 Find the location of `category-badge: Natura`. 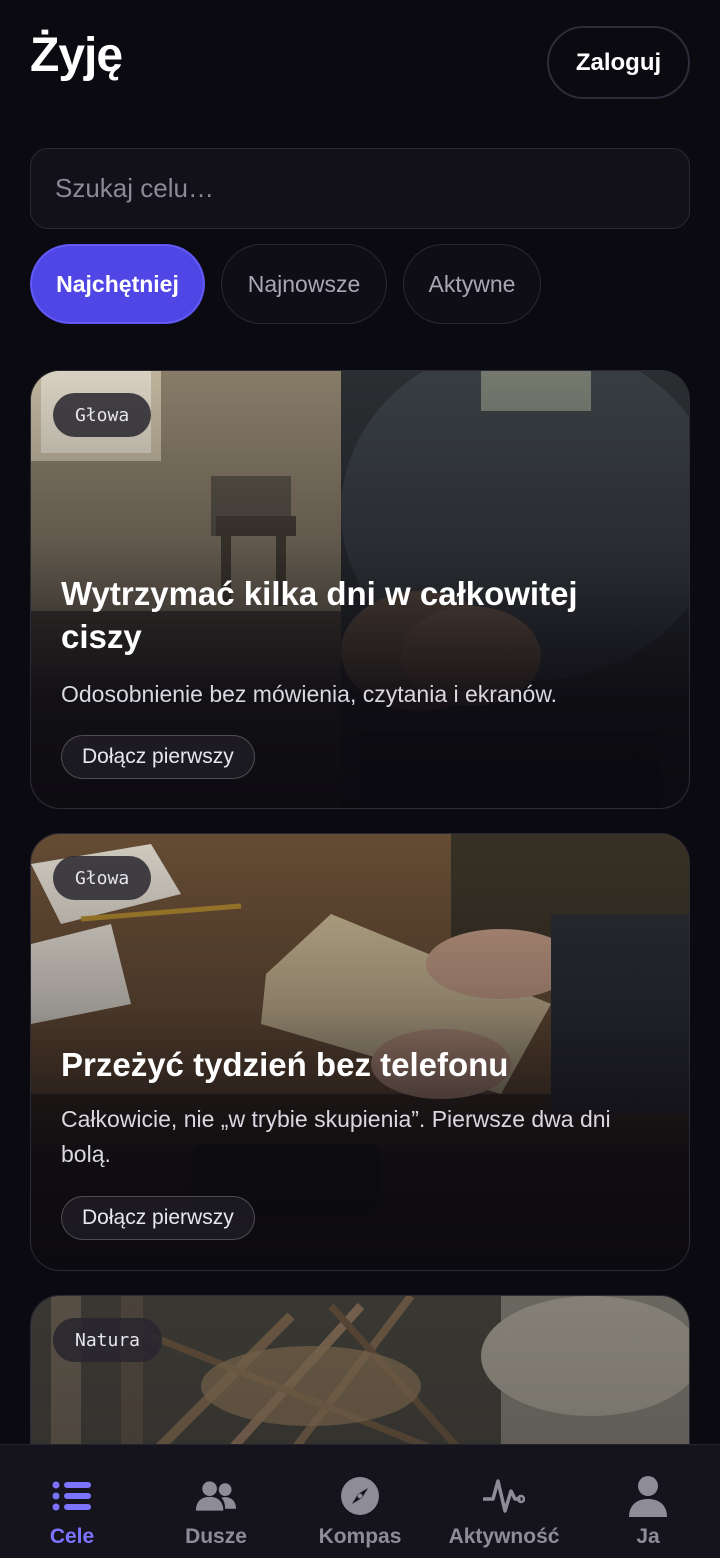

category-badge: Natura is located at coordinates (108, 1340).